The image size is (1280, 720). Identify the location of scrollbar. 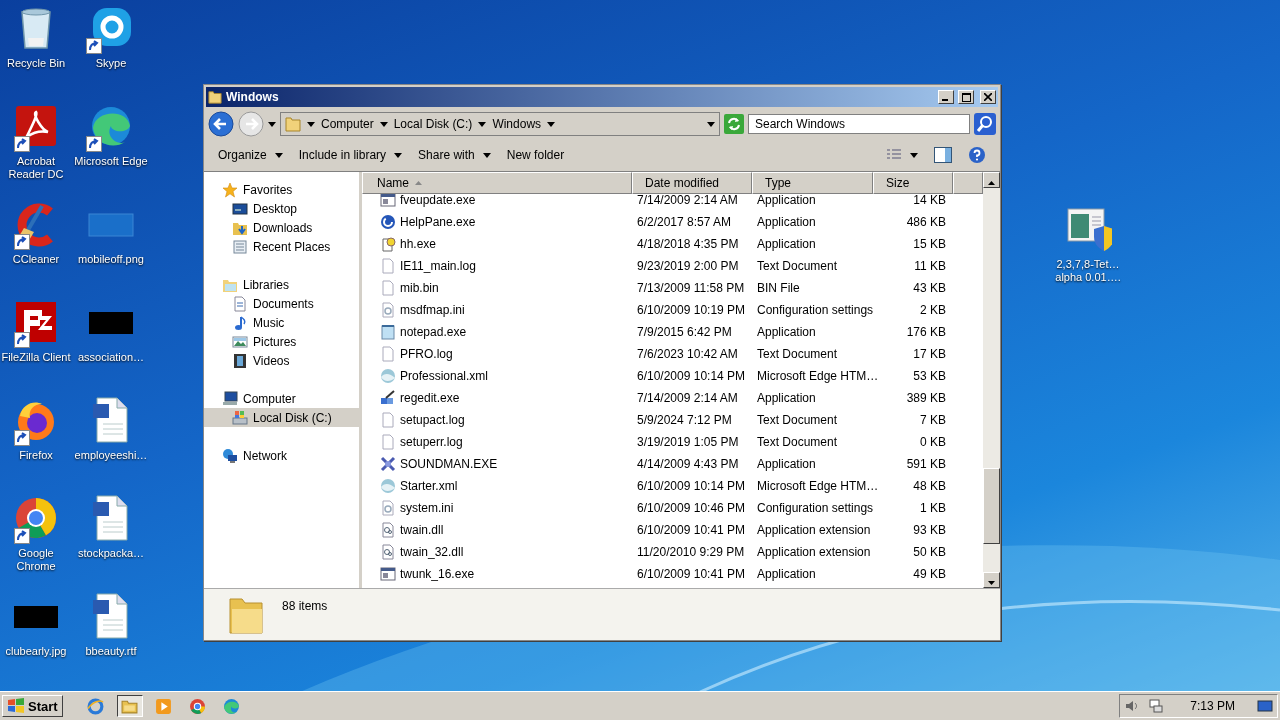
(991, 380).